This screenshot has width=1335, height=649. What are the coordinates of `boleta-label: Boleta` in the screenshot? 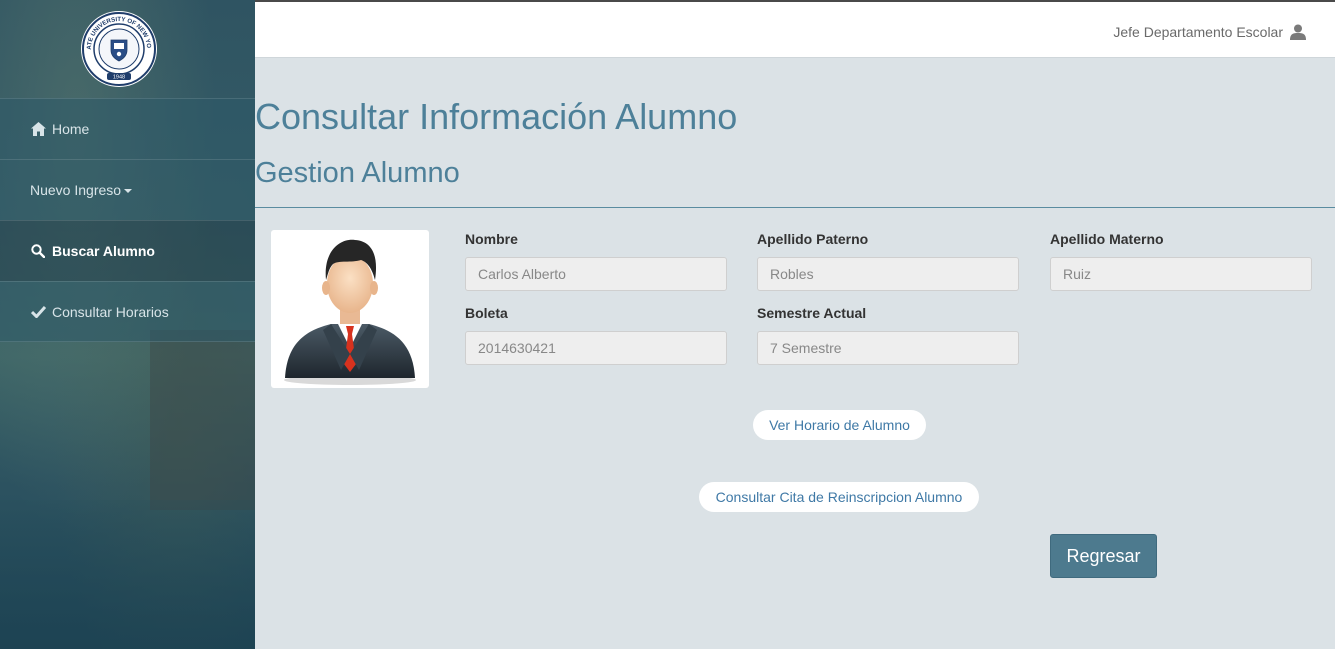 It's located at (486, 313).